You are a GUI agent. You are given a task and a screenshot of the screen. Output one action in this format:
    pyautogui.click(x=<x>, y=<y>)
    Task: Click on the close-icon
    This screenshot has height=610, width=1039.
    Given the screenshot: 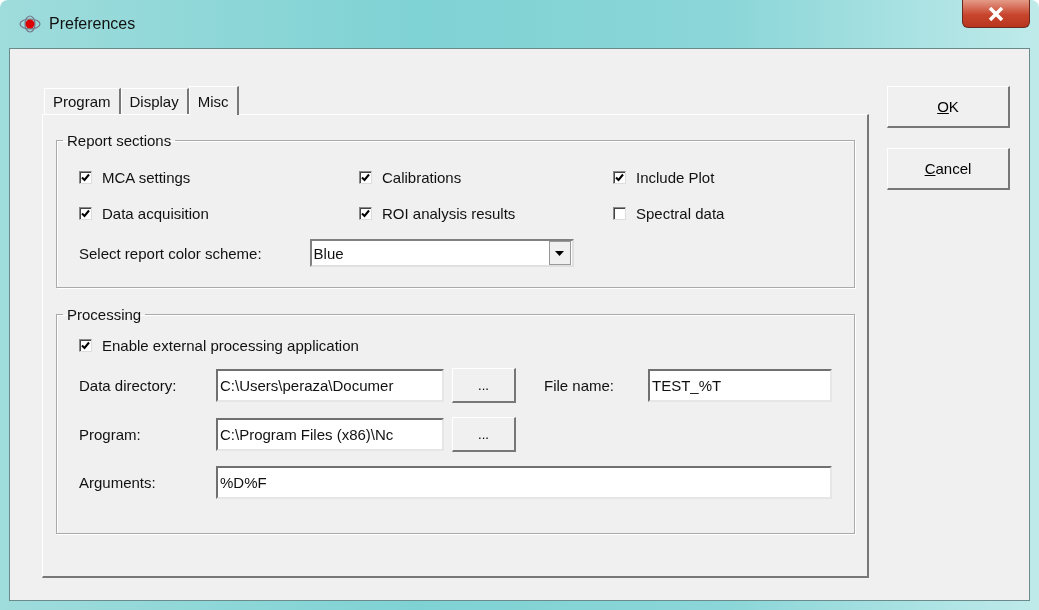 What is the action you would take?
    pyautogui.click(x=996, y=13)
    